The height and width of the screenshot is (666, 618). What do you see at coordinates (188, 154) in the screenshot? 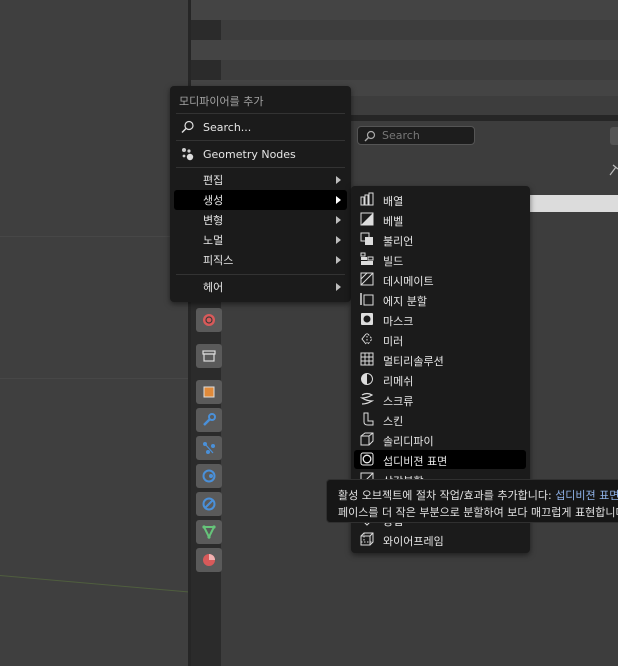
I see `geometry-nodes-icon` at bounding box center [188, 154].